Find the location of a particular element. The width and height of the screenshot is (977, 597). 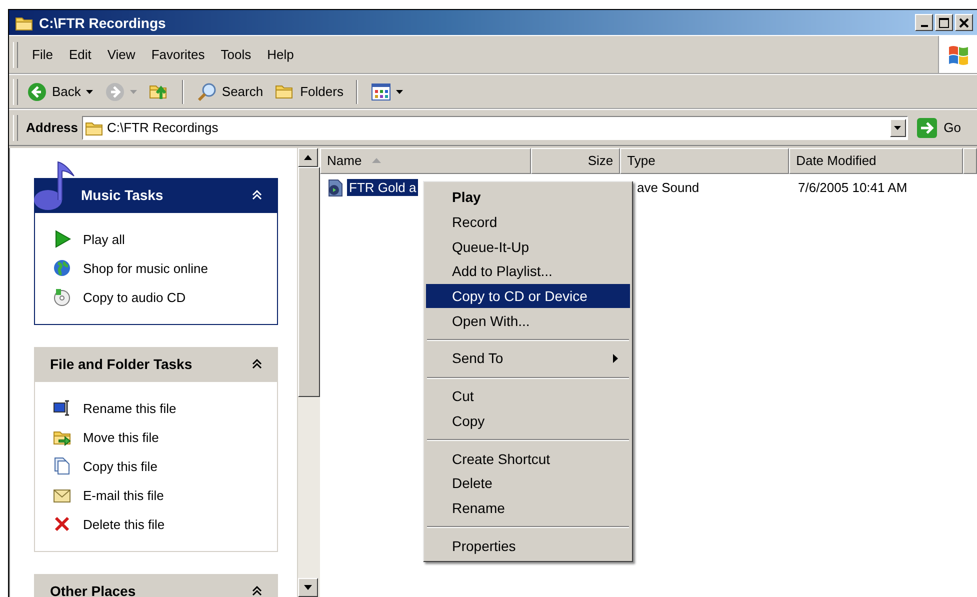

file-type: ave Sound is located at coordinates (668, 188).